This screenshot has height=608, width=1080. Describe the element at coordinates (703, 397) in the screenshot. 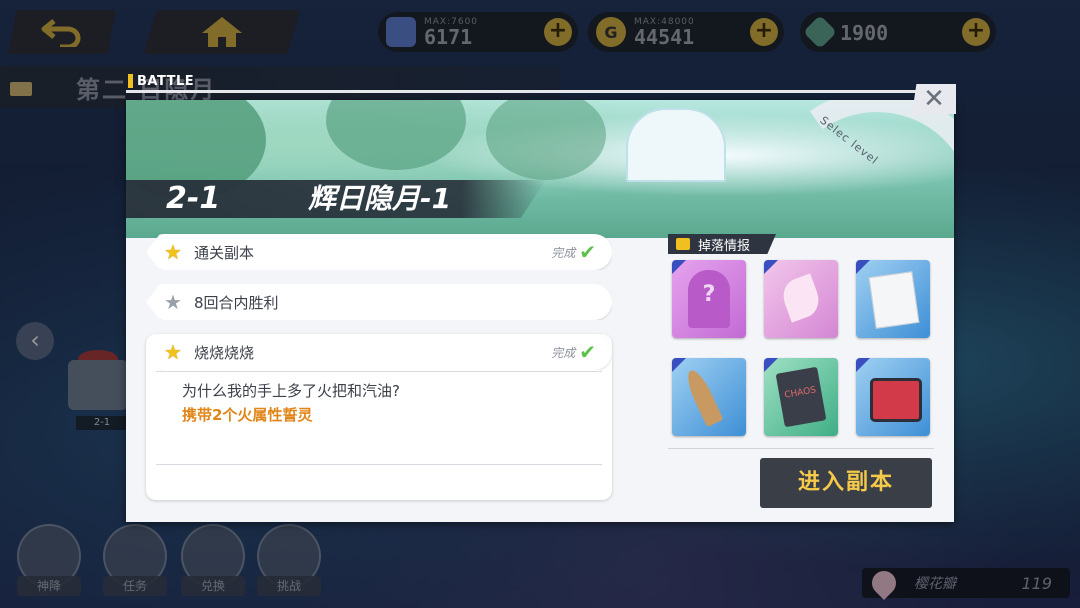

I see `feather-quill-icon` at that location.